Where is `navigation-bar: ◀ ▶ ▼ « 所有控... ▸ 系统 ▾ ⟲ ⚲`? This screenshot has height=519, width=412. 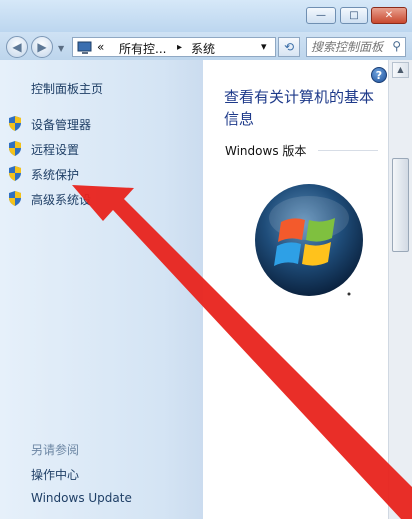 navigation-bar: ◀ ▶ ▼ « 所有控... ▸ 系统 ▾ ⟲ ⚲ is located at coordinates (206, 46).